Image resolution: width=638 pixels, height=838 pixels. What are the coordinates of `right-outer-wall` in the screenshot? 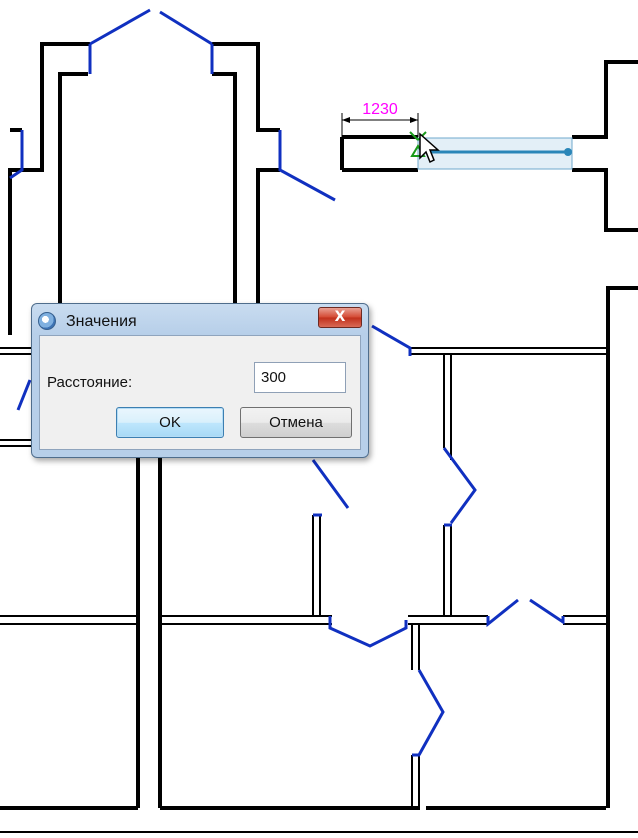 It's located at (622, 547).